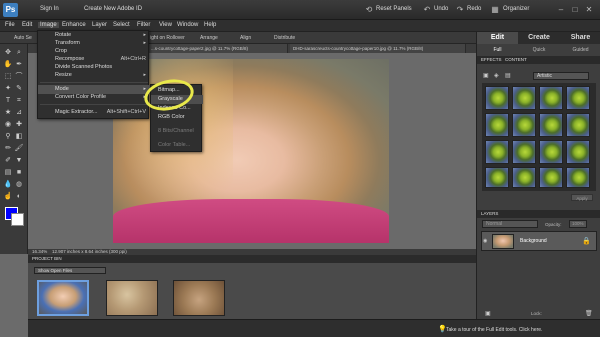 This screenshot has height=337, width=600. I want to click on redo-button: Redo, so click(474, 9).